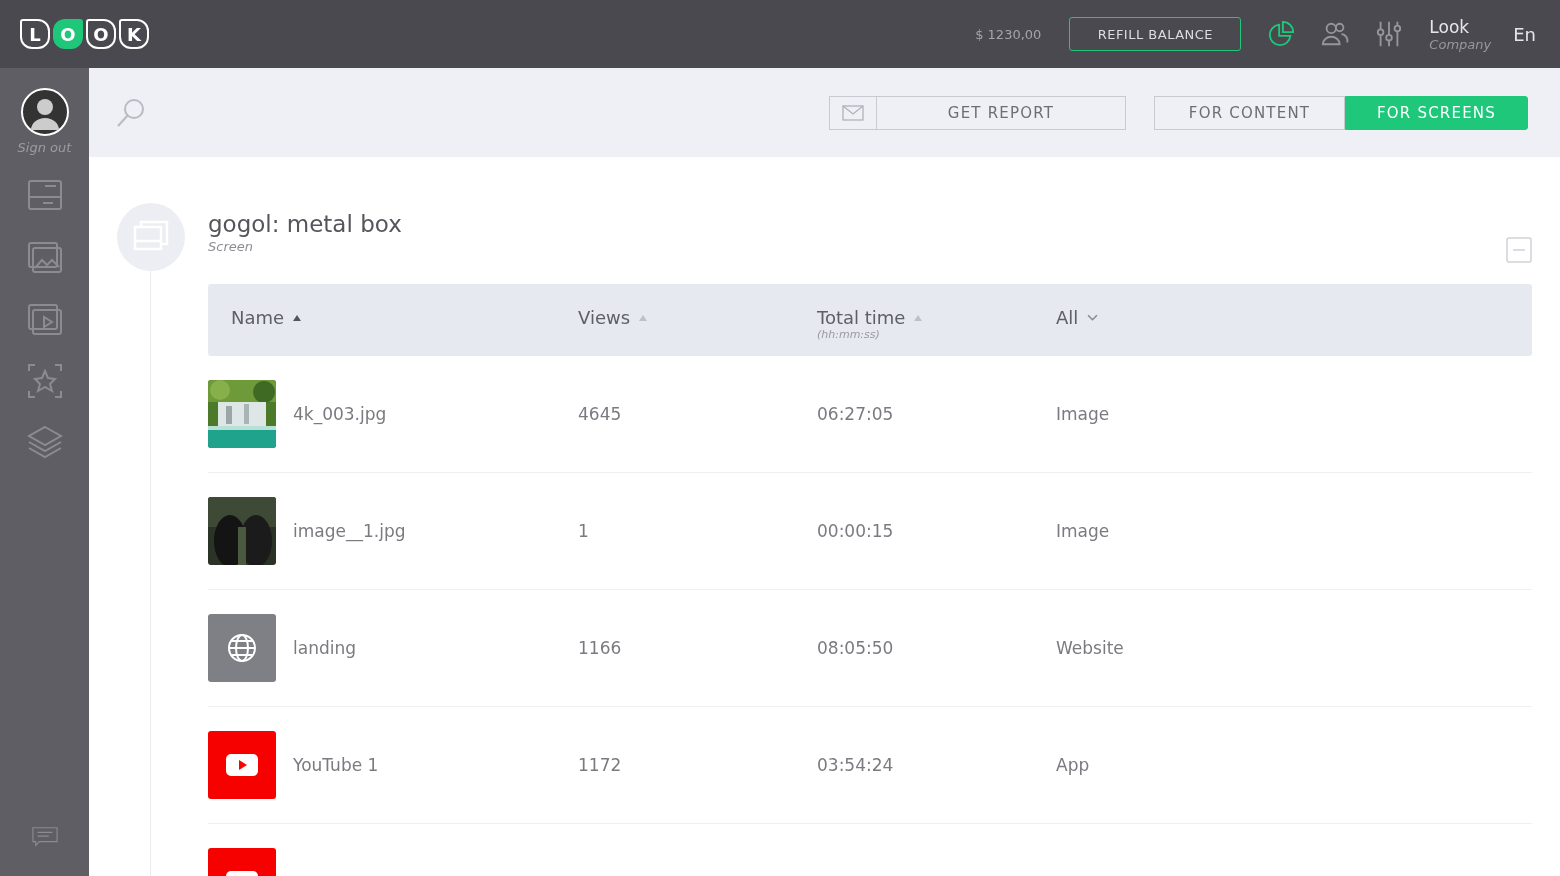 Image resolution: width=1560 pixels, height=876 pixels. What do you see at coordinates (1281, 34) in the screenshot?
I see `pie-chart-icon` at bounding box center [1281, 34].